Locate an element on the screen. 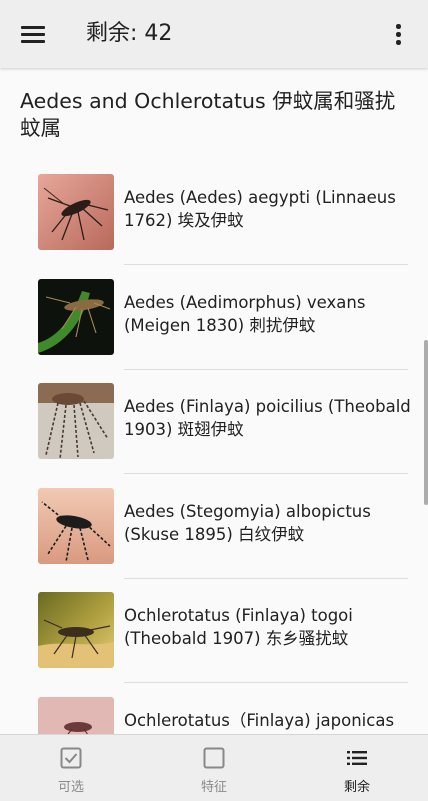  nav-tab-selectable: 可选 is located at coordinates (71, 768).